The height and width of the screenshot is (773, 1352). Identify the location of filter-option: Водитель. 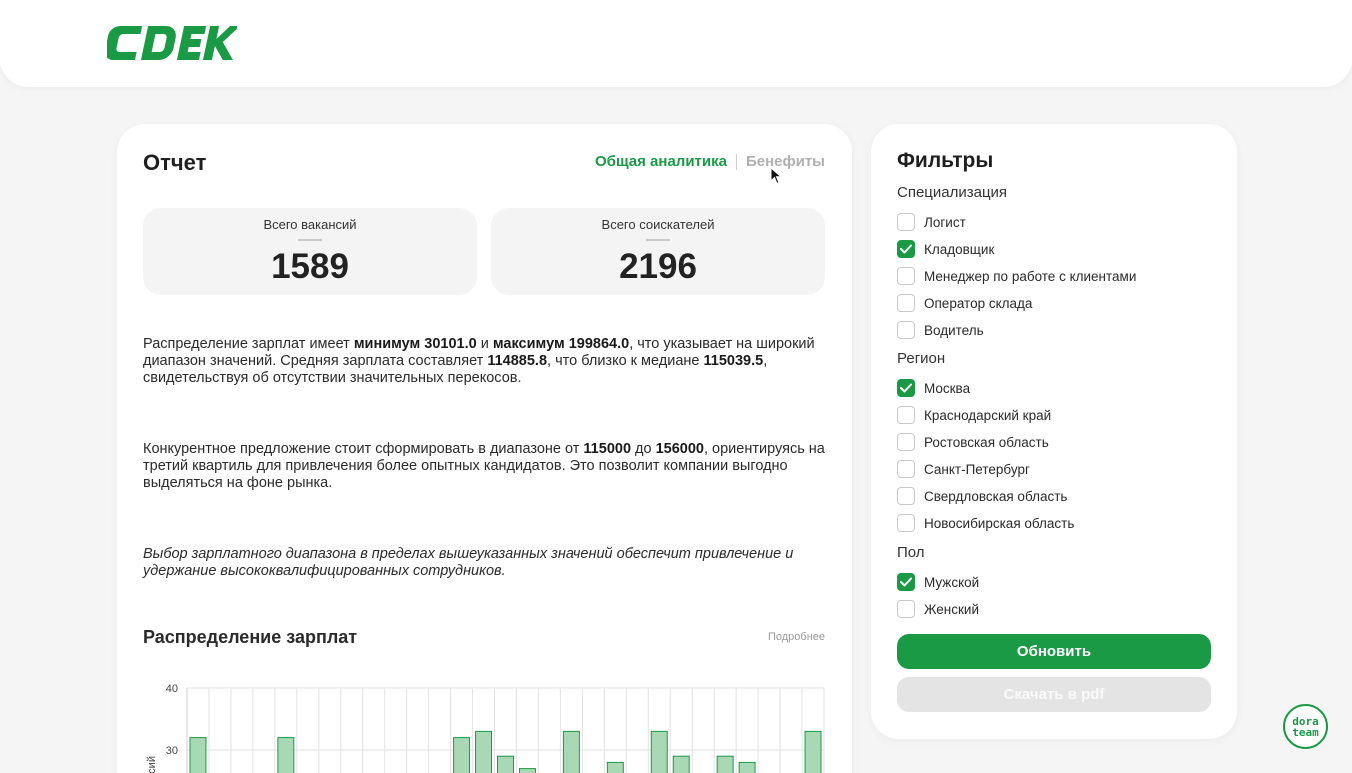
(940, 330).